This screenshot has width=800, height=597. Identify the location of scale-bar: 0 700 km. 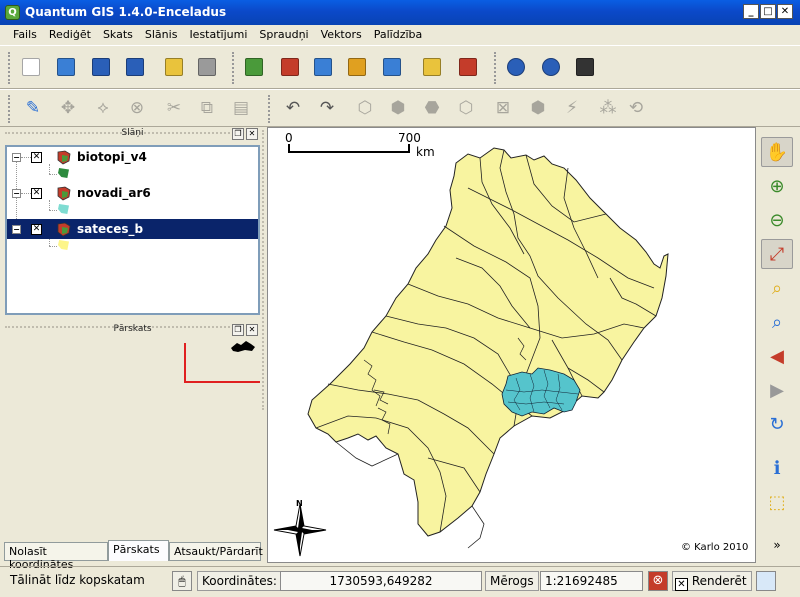
(360, 145).